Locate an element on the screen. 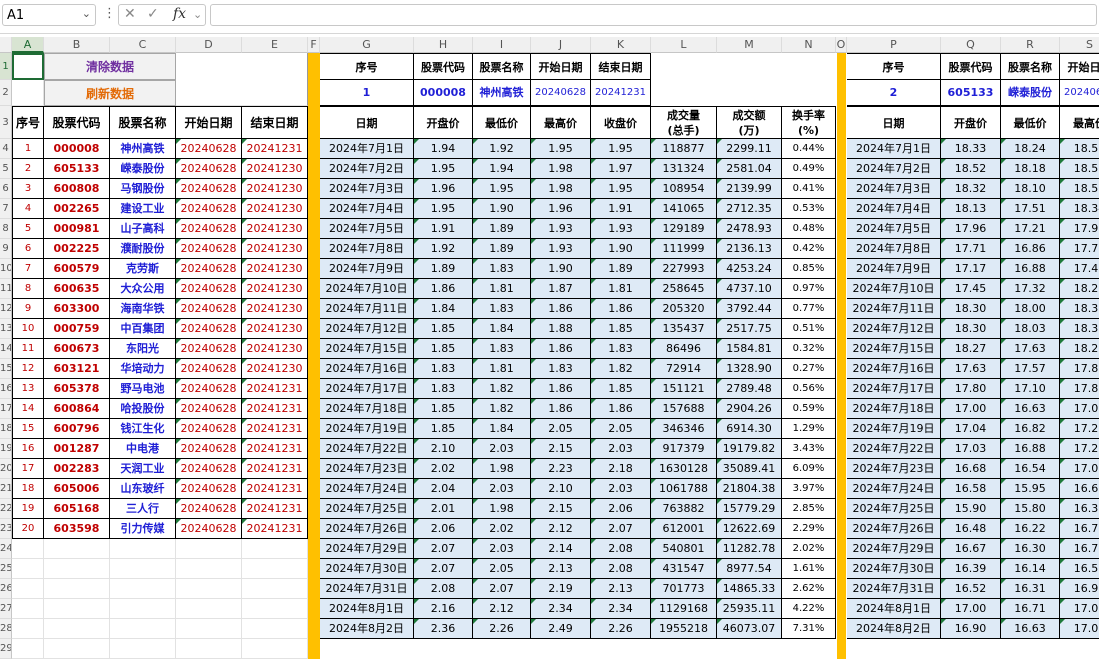  date-cell-2: 2024年7月15日 is located at coordinates (894, 349).